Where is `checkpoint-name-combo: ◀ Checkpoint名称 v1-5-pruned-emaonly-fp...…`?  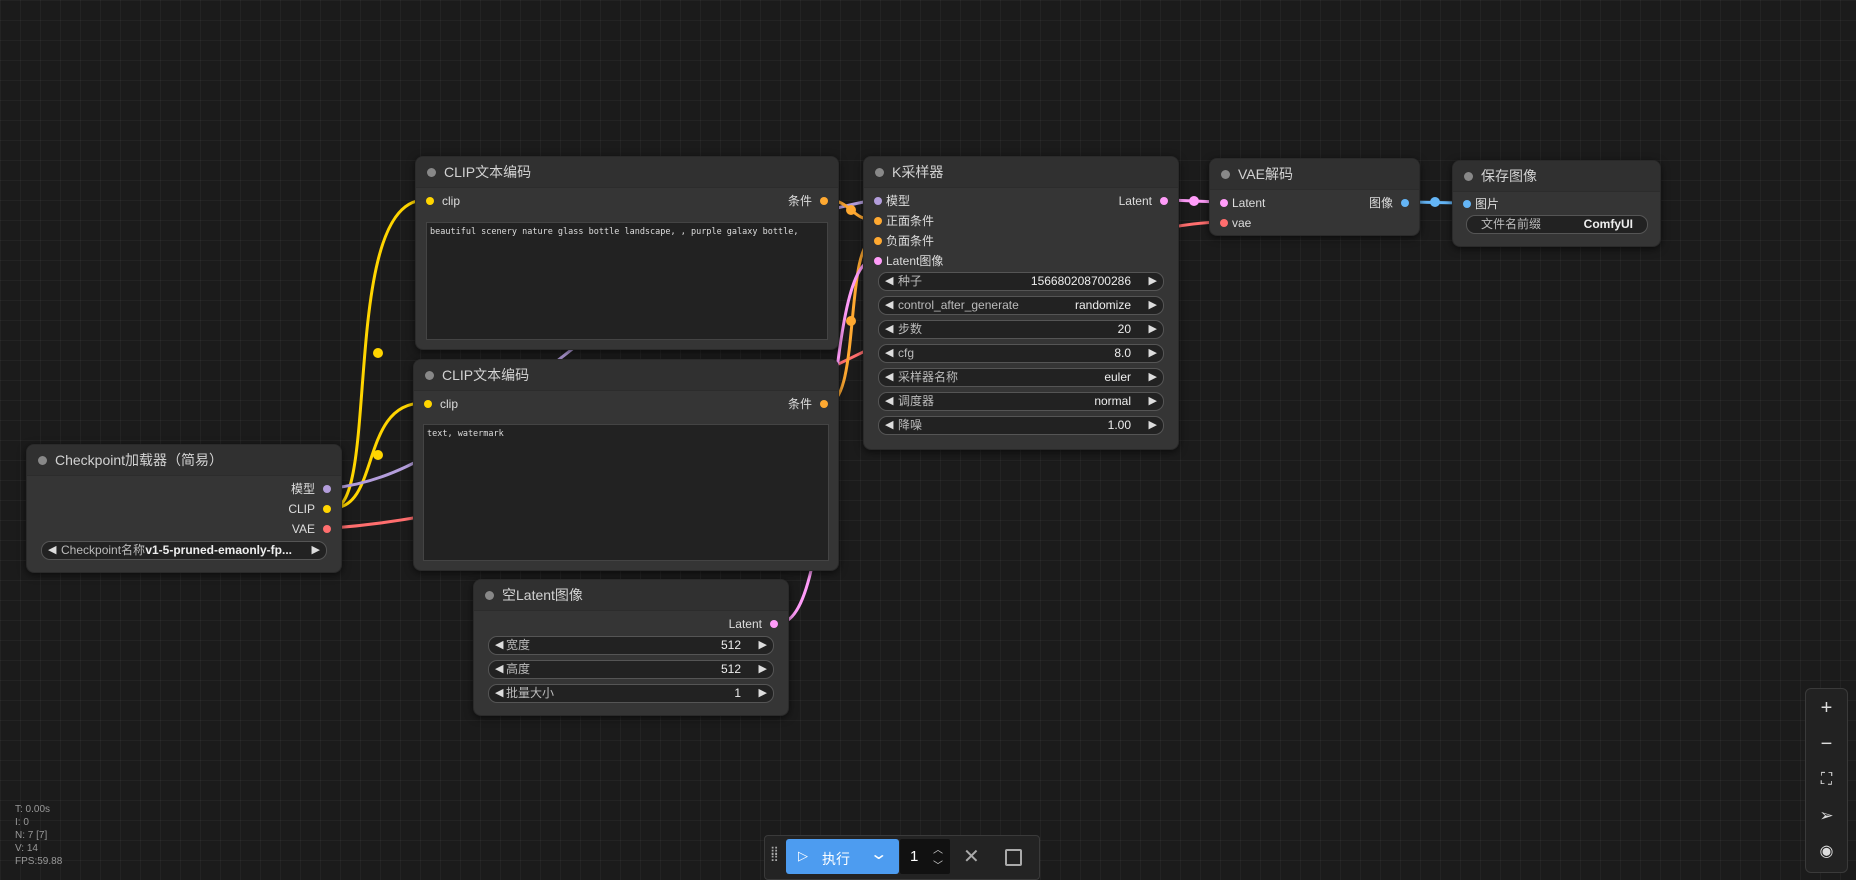 checkpoint-name-combo: ◀ Checkpoint名称 v1-5-pruned-emaonly-fp...… is located at coordinates (184, 550).